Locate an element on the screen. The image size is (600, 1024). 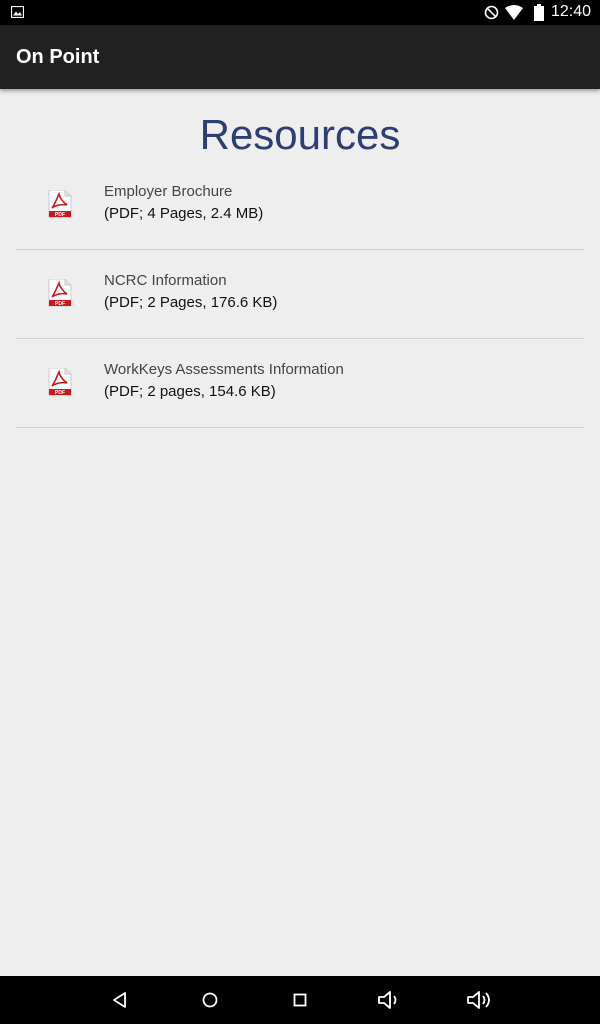
resource-details: (PDF; 2 pages, 154.6 KB) is located at coordinates (190, 391).